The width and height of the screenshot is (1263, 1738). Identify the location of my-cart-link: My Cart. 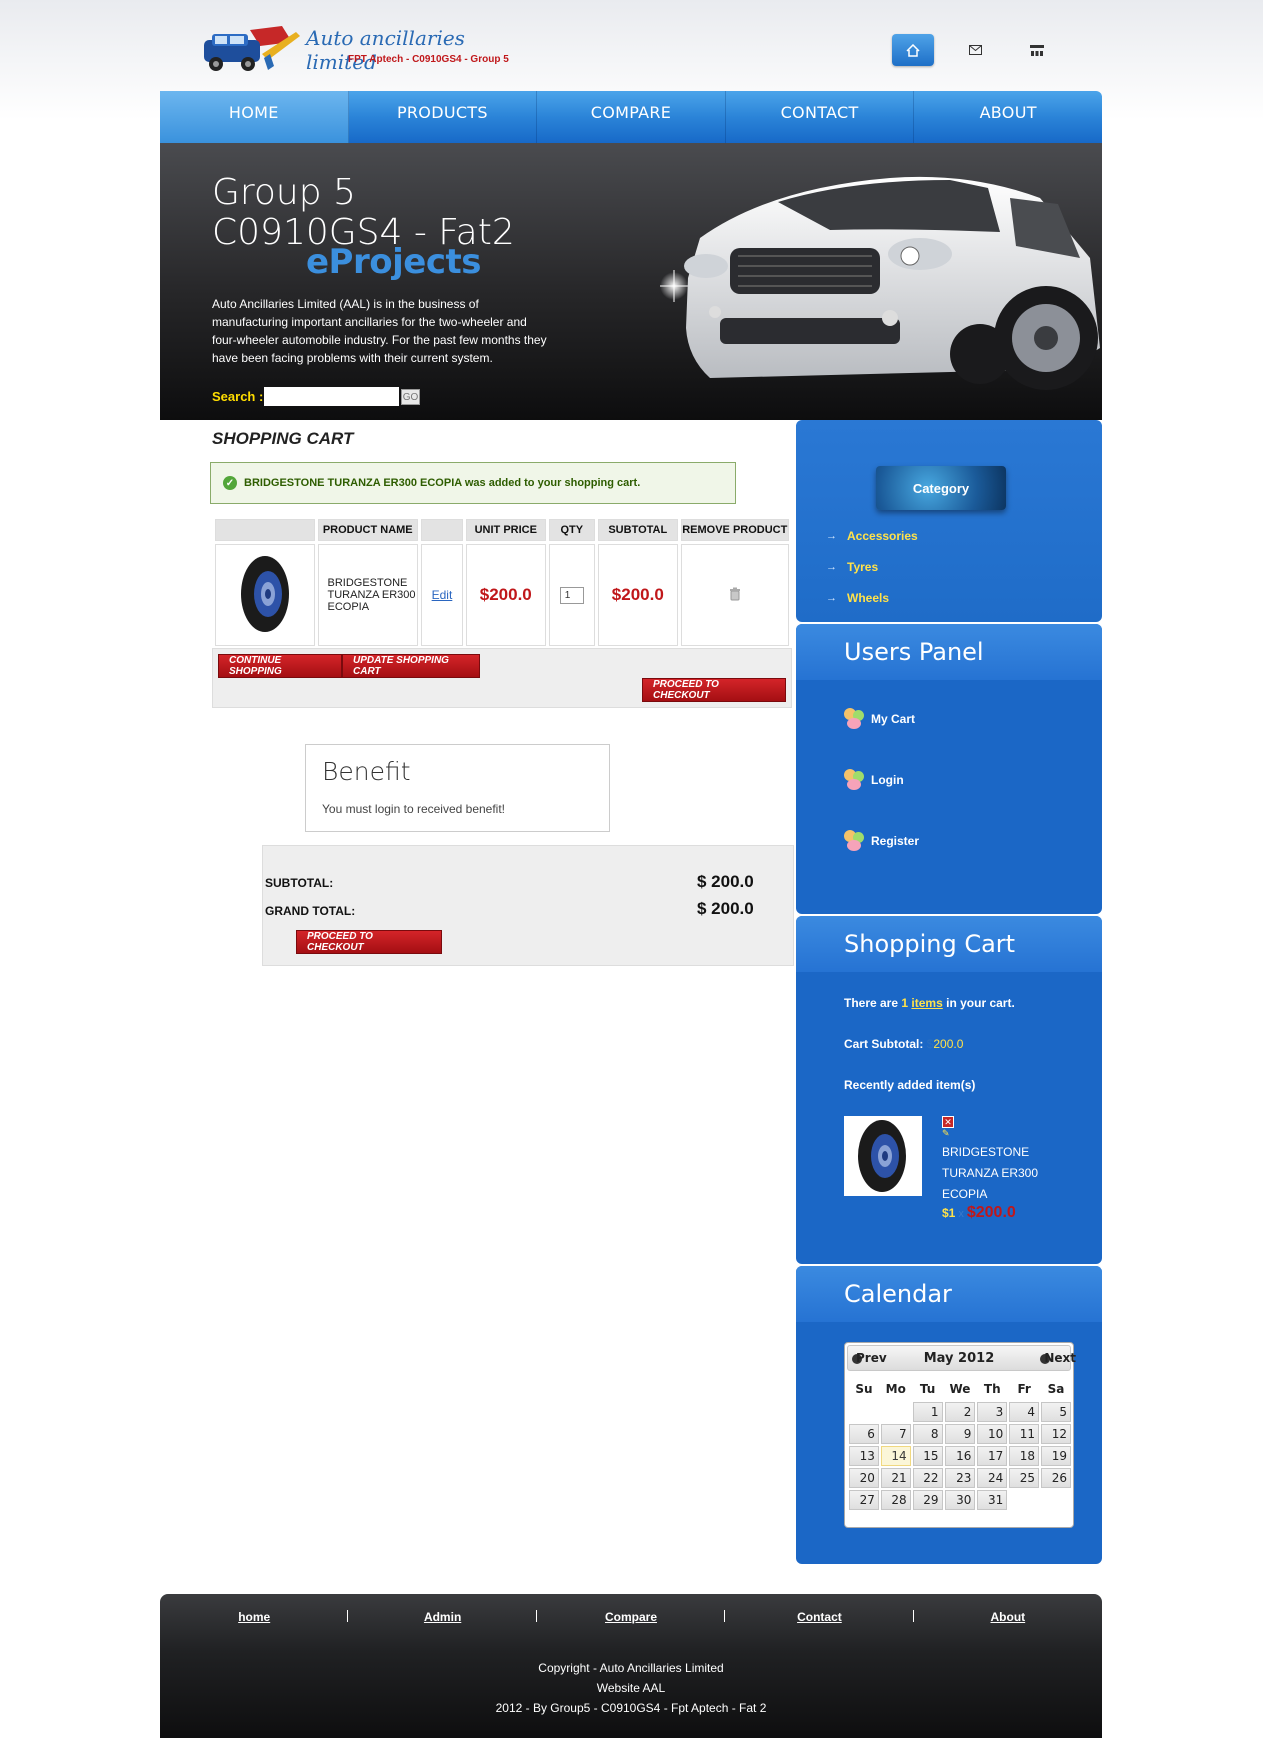
(879, 719).